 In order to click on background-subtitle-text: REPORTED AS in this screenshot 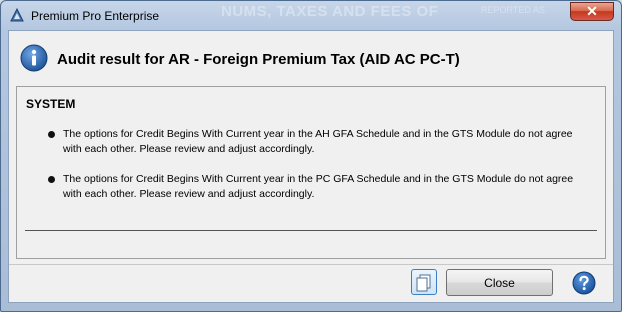, I will do `click(513, 10)`.